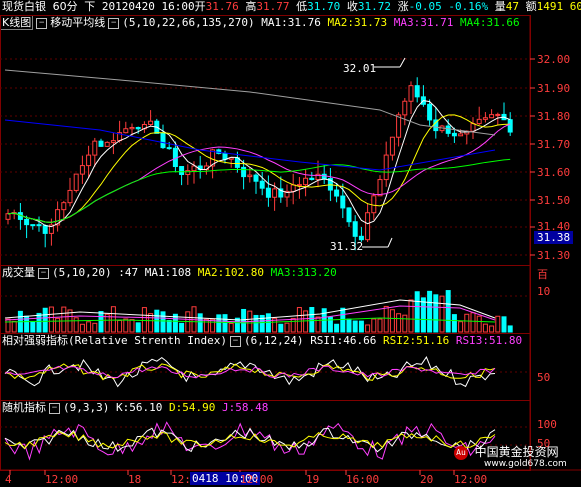  I want to click on kdj-y-tick-100: 100, so click(547, 424).